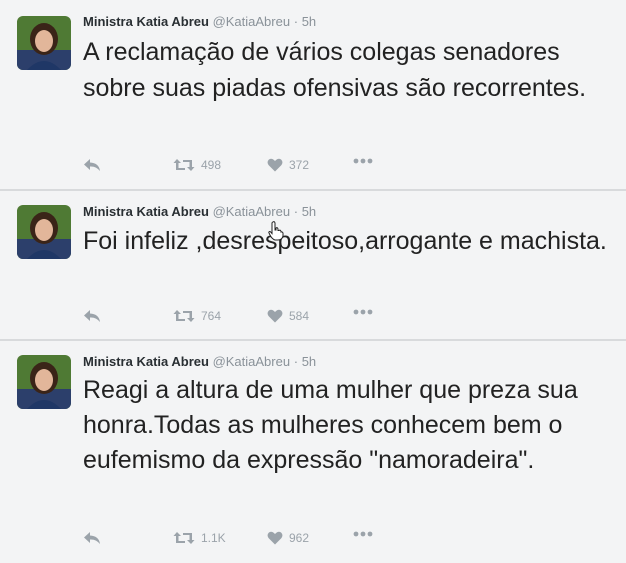 The width and height of the screenshot is (626, 563). I want to click on like-button: 584, so click(288, 316).